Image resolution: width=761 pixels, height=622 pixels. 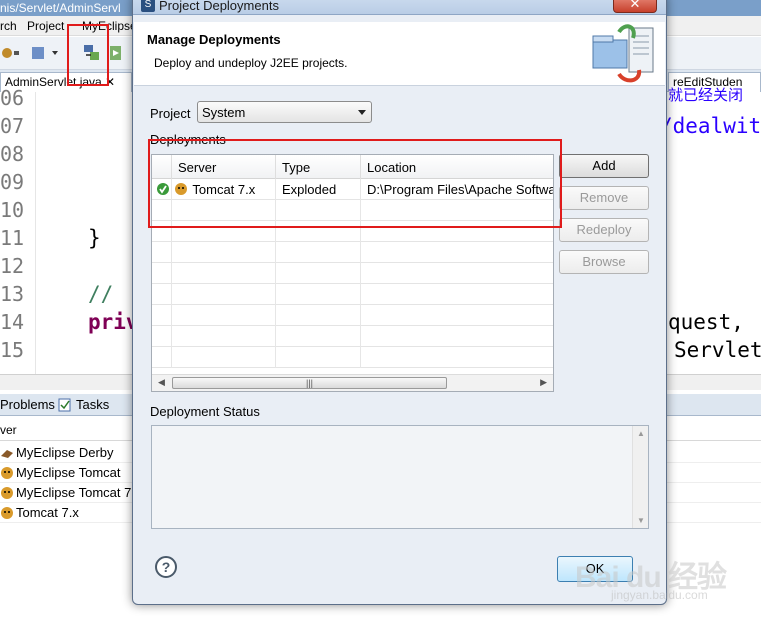 I want to click on code-cjk-string: 就已经关闭, so click(x=706, y=95).